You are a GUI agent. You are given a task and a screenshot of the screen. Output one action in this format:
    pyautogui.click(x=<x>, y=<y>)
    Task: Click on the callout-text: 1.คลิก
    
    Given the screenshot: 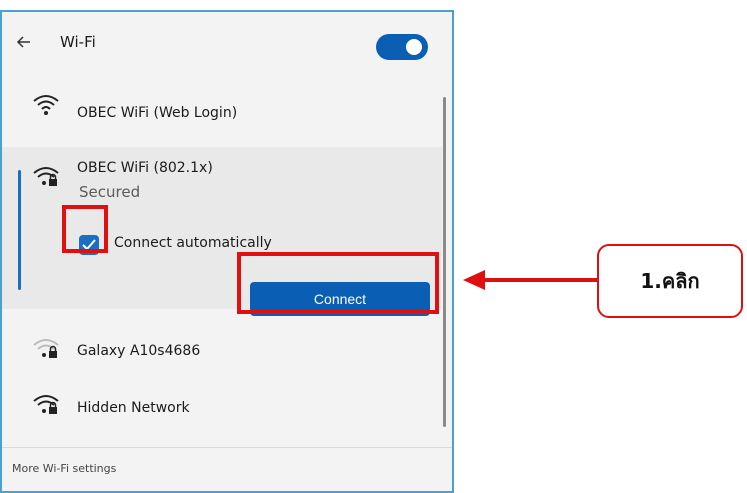 What is the action you would take?
    pyautogui.click(x=670, y=281)
    